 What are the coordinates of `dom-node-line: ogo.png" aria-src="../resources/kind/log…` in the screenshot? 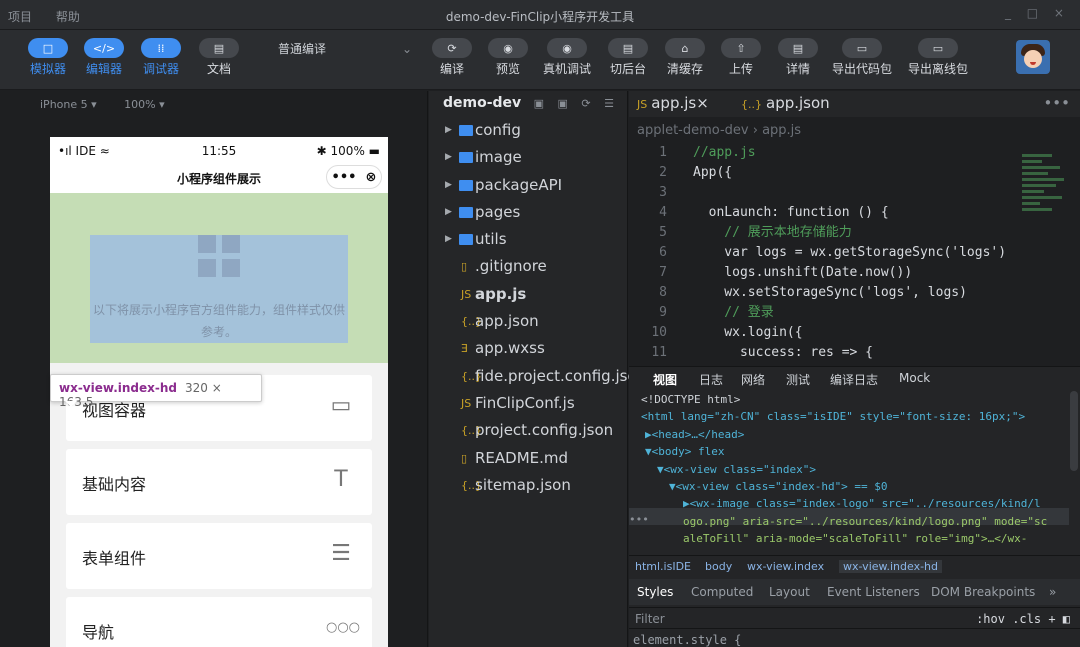 It's located at (865, 521).